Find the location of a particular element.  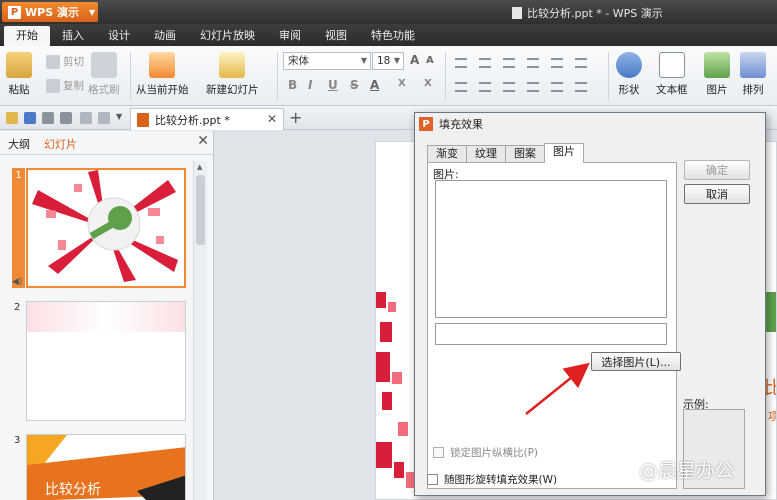

tab-picture: 图片 is located at coordinates (564, 153).